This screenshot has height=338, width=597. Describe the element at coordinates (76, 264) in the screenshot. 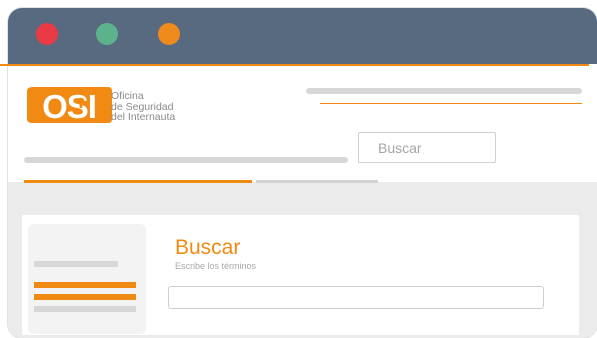

I see `sidebar-item-placeholder` at that location.